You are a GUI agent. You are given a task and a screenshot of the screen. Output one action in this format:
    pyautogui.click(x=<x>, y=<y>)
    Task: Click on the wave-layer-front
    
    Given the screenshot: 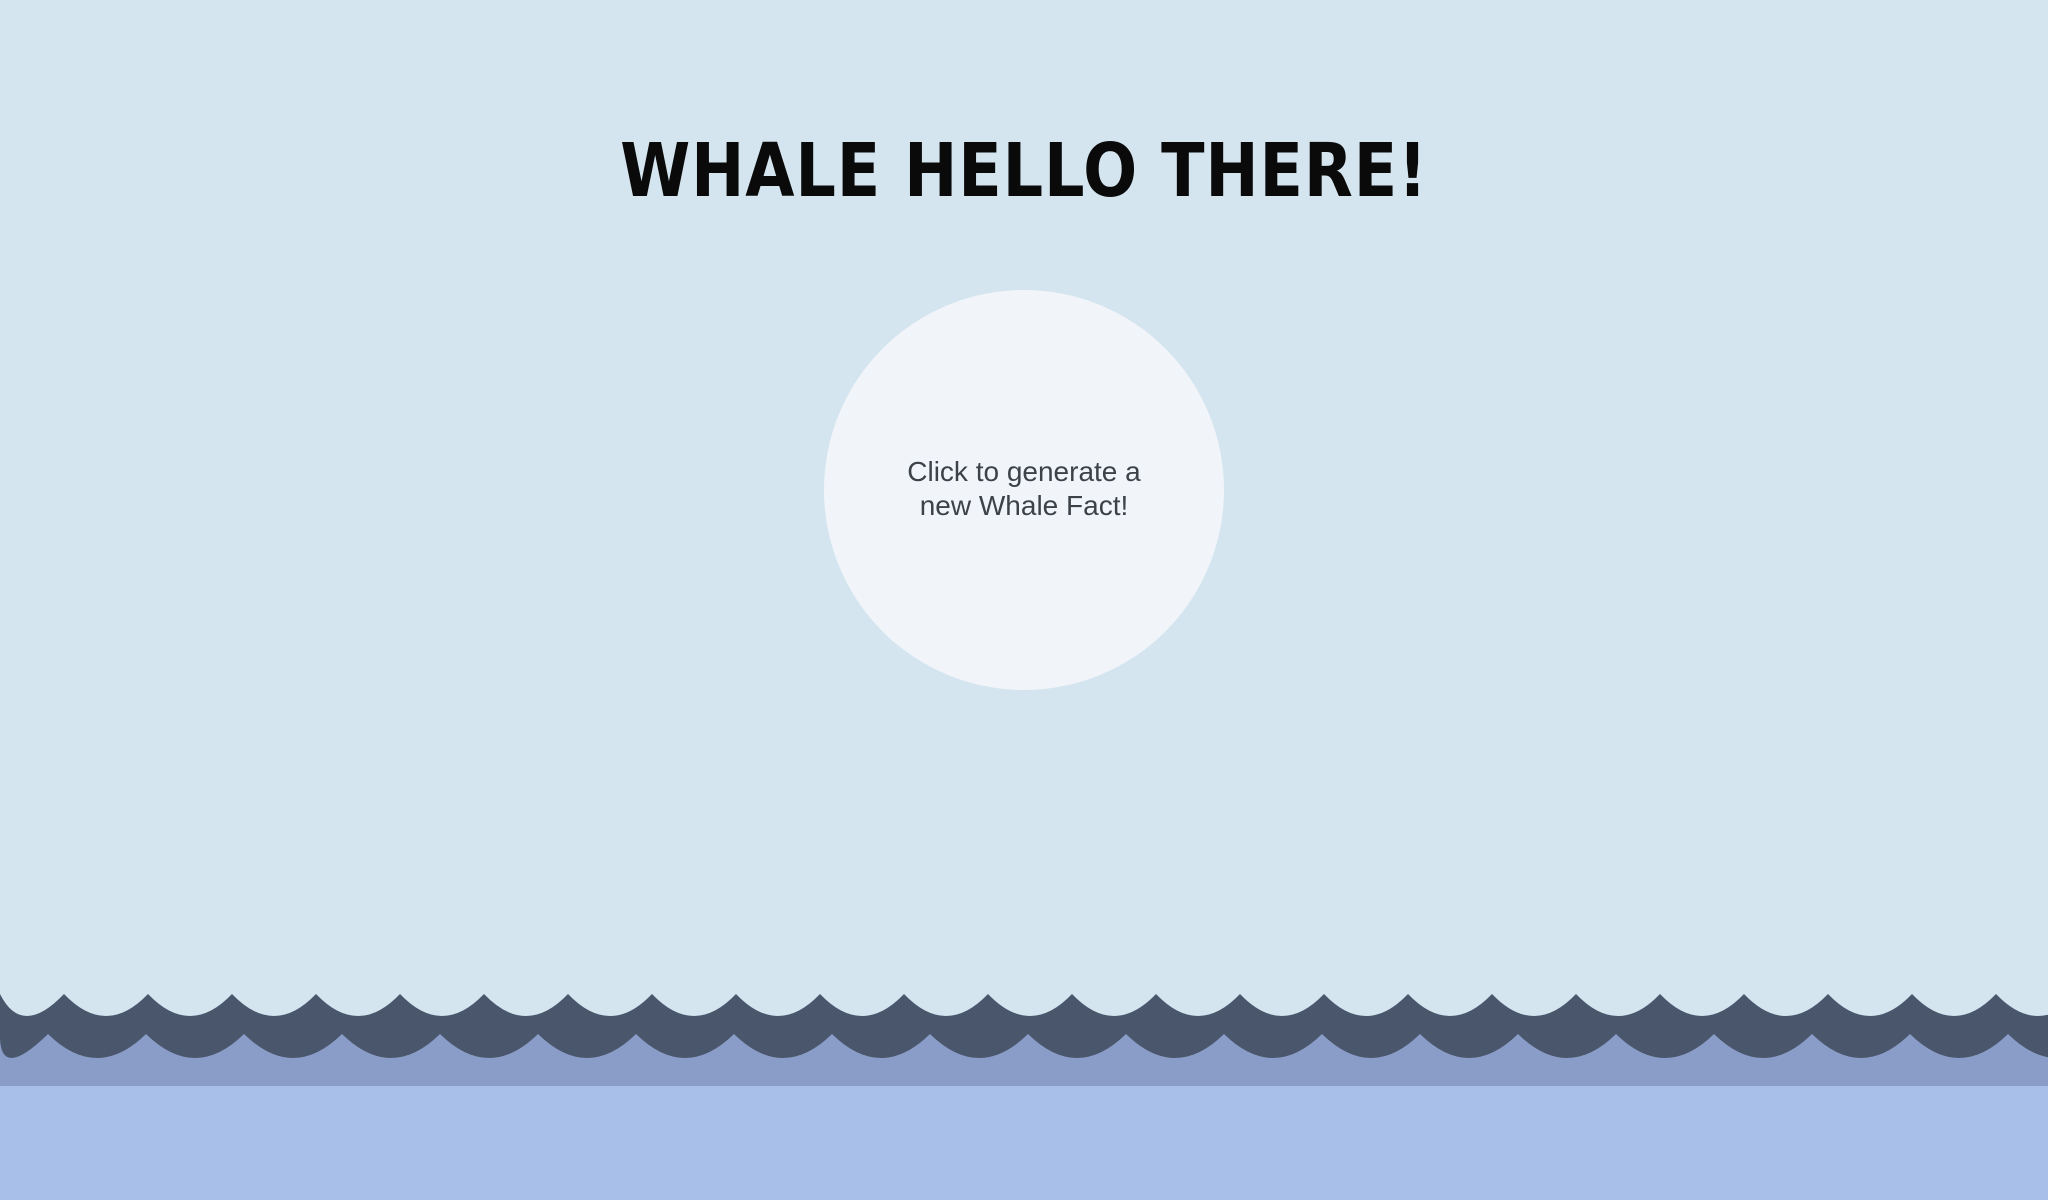 What is the action you would take?
    pyautogui.click(x=1024, y=1143)
    